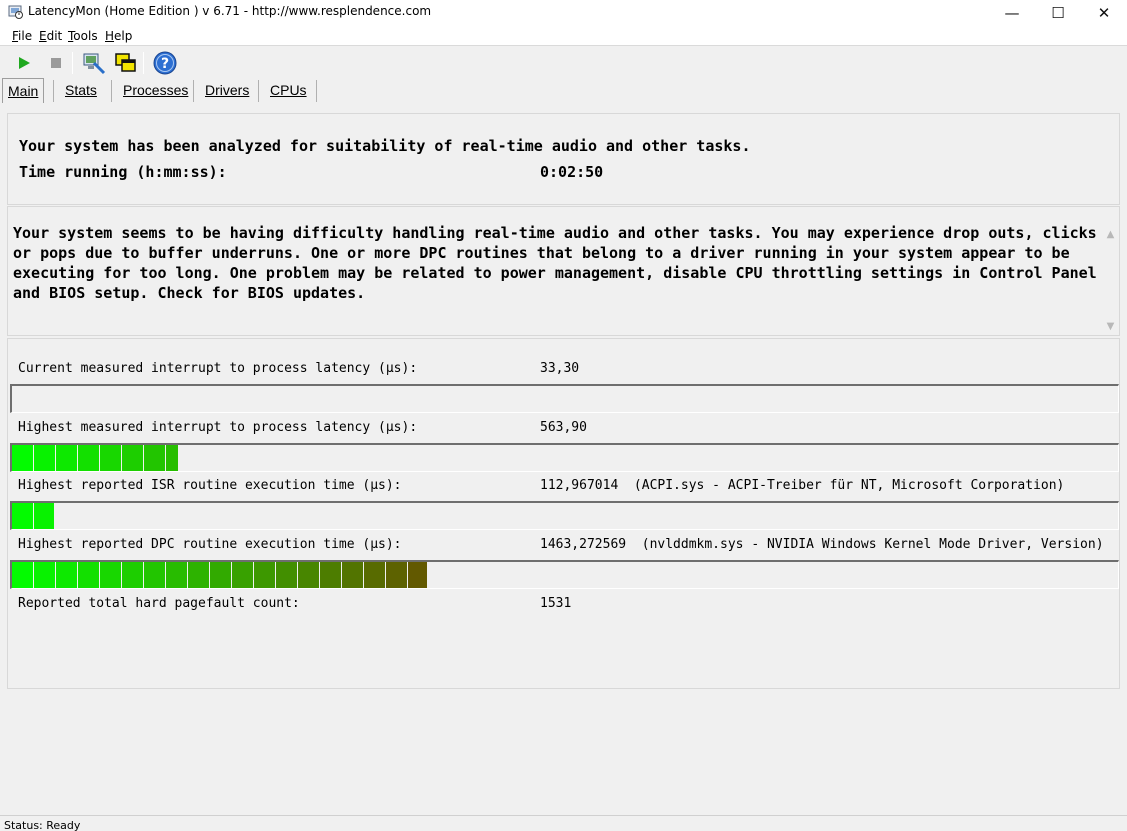  I want to click on play-icon, so click(24, 63).